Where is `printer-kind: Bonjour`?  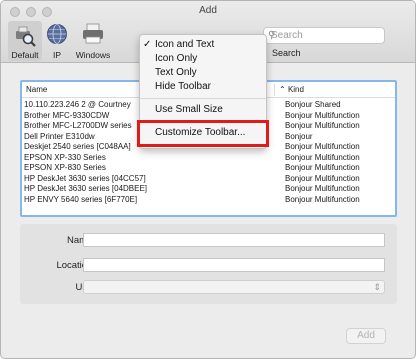 printer-kind: Bonjour is located at coordinates (299, 136).